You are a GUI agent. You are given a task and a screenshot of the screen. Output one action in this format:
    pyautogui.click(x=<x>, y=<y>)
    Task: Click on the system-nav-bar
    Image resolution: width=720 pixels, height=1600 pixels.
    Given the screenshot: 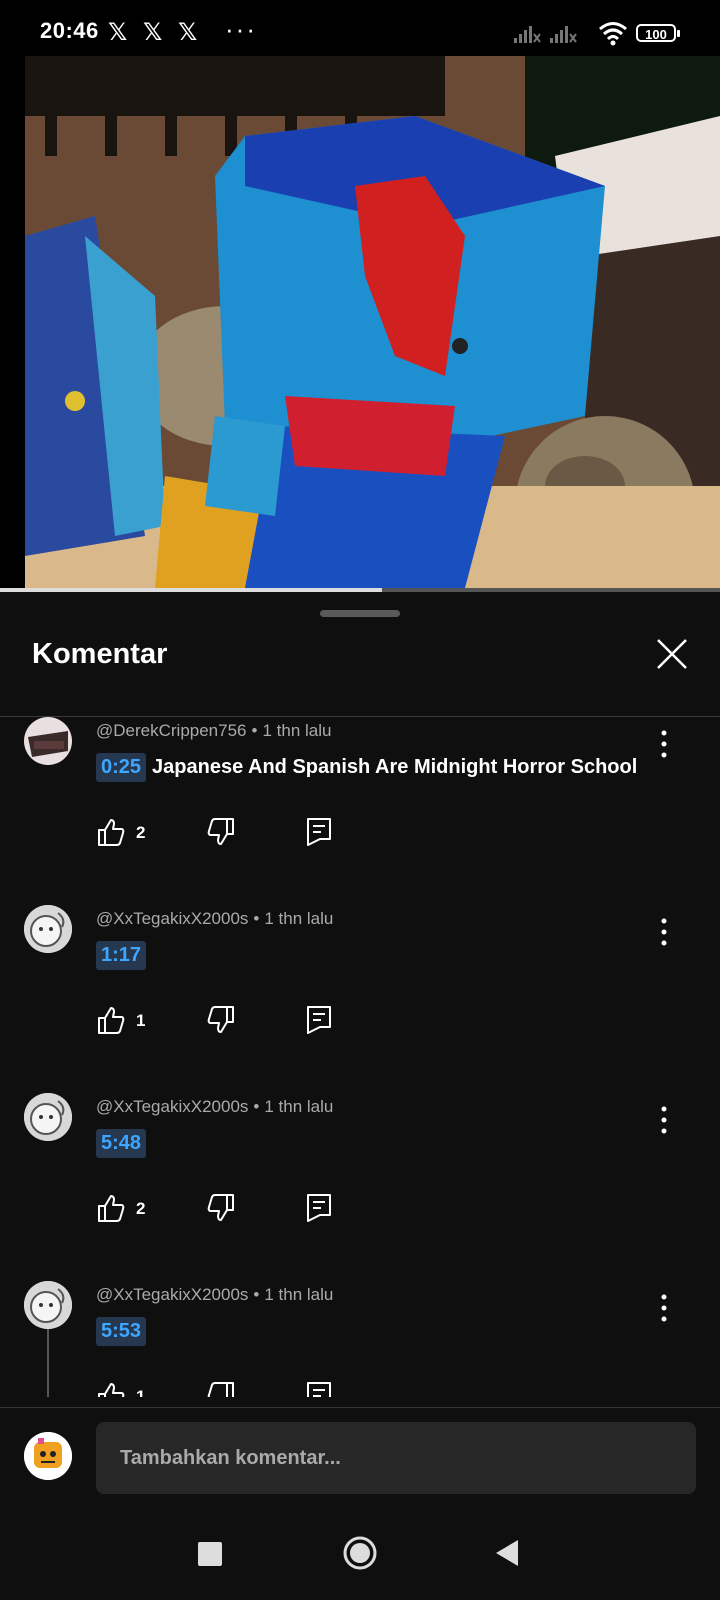 What is the action you would take?
    pyautogui.click(x=360, y=1559)
    